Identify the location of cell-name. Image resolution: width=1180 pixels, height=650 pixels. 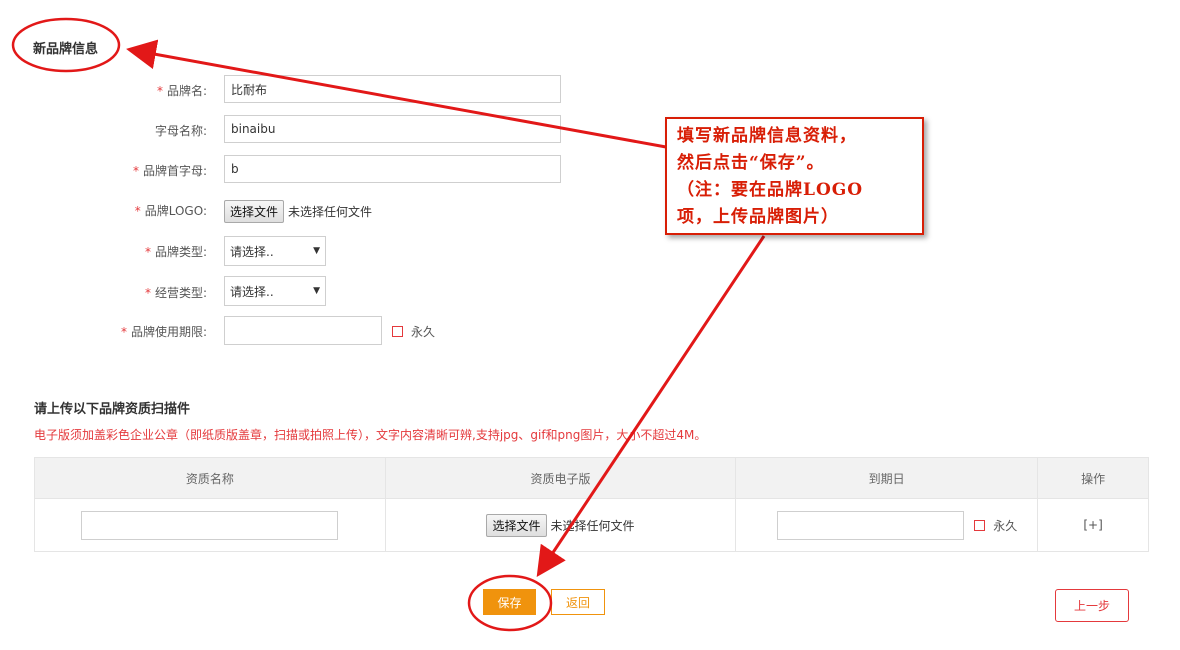
(210, 525).